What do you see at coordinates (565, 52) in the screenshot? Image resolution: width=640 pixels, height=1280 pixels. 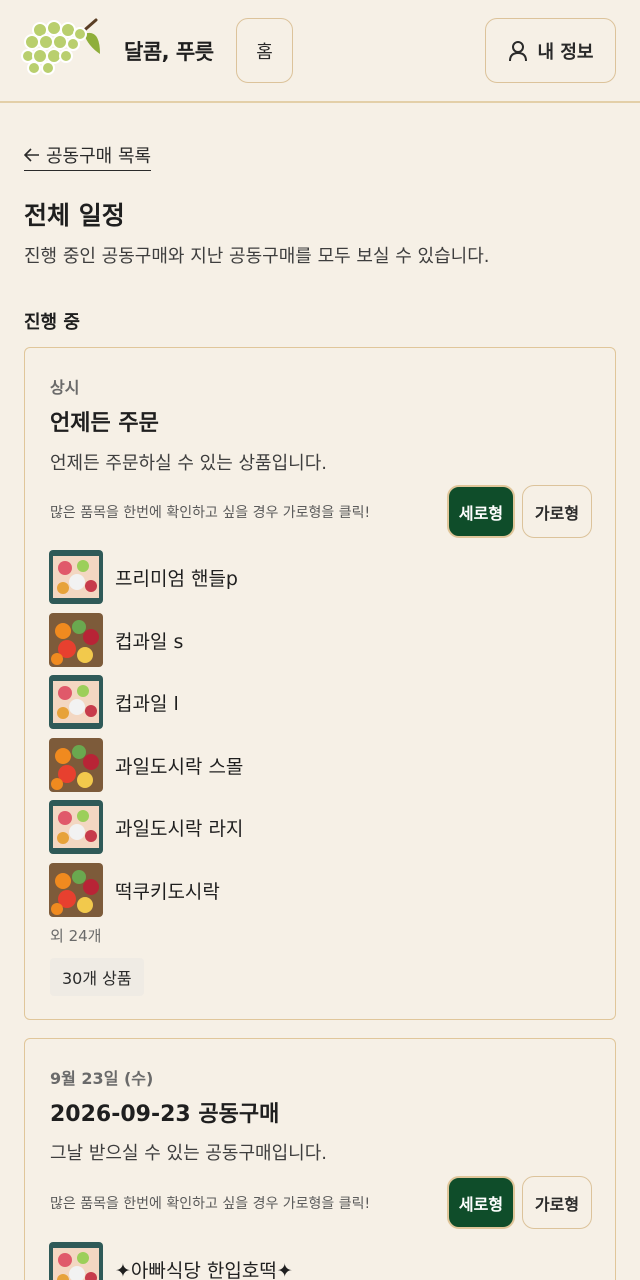 I see `my-info-label: 내 정보` at bounding box center [565, 52].